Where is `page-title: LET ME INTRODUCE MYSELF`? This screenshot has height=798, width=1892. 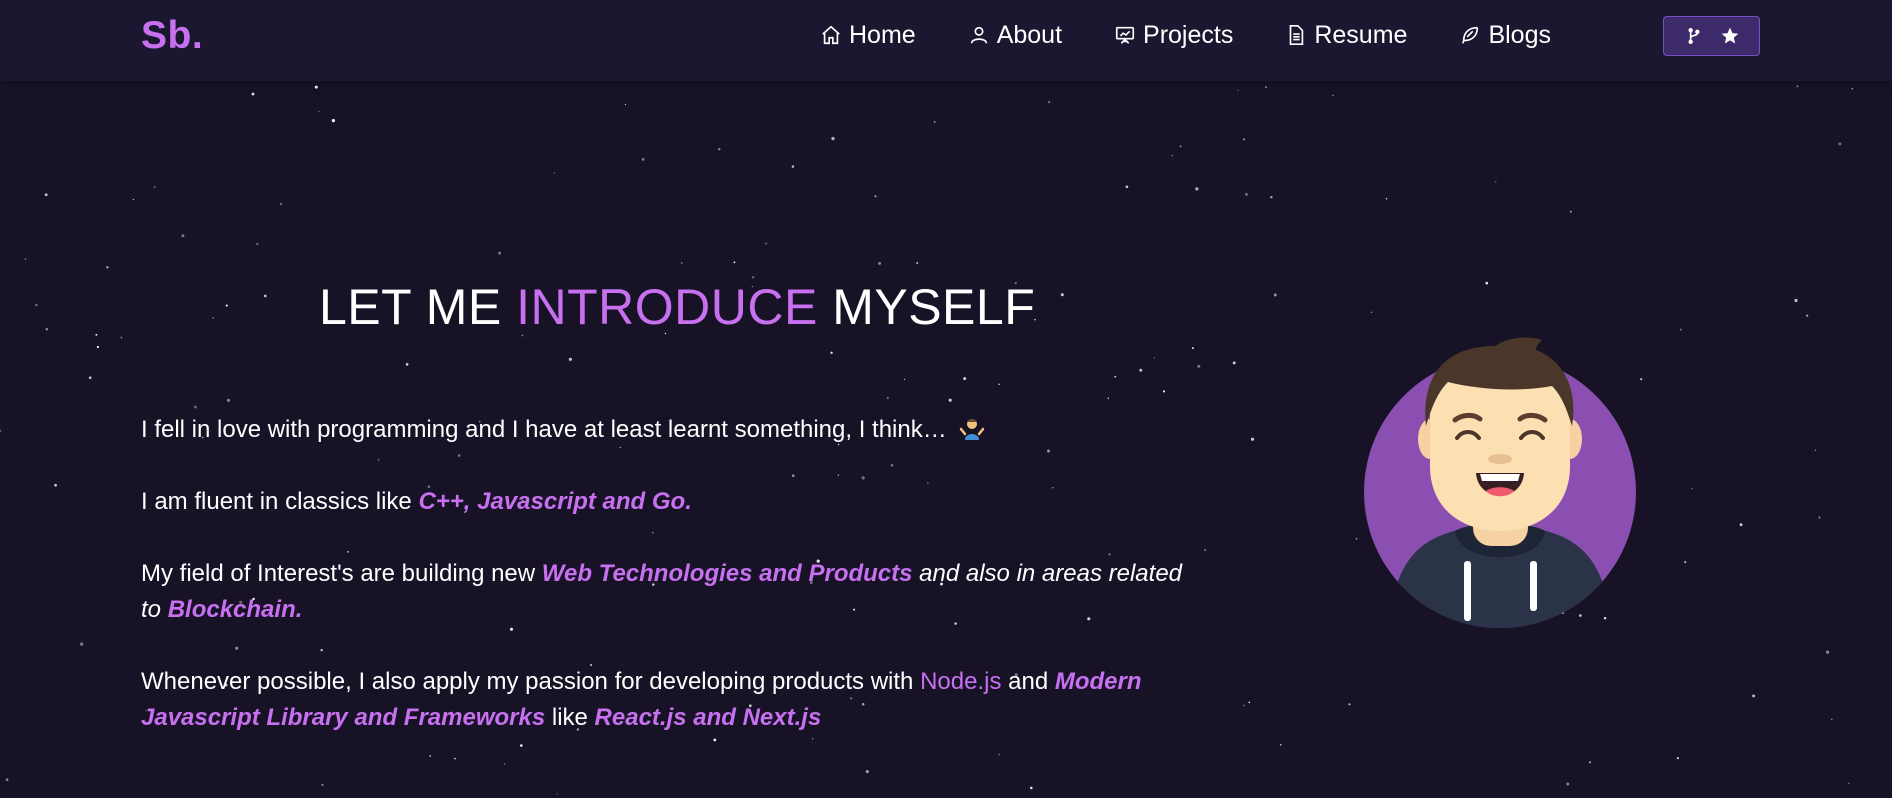
page-title: LET ME INTRODUCE MYSELF is located at coordinates (677, 307).